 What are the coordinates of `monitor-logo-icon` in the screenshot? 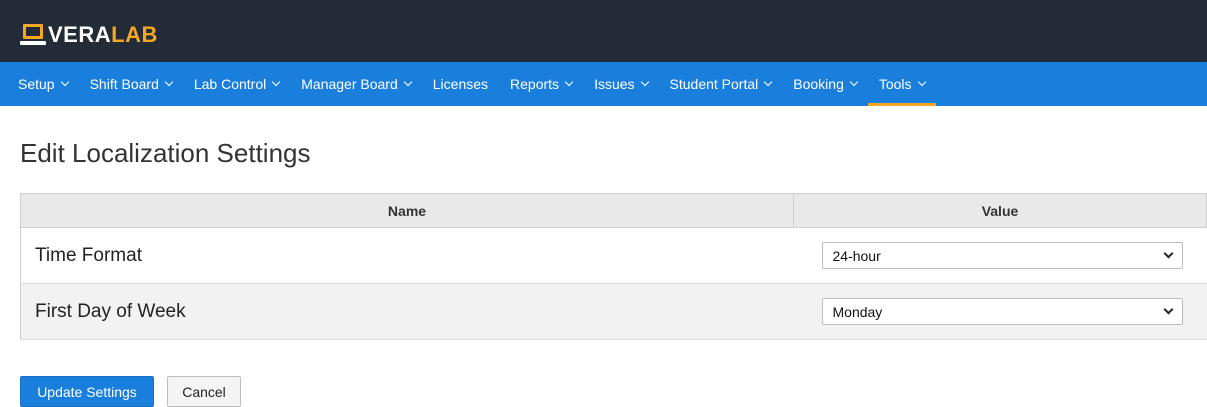 It's located at (33, 35).